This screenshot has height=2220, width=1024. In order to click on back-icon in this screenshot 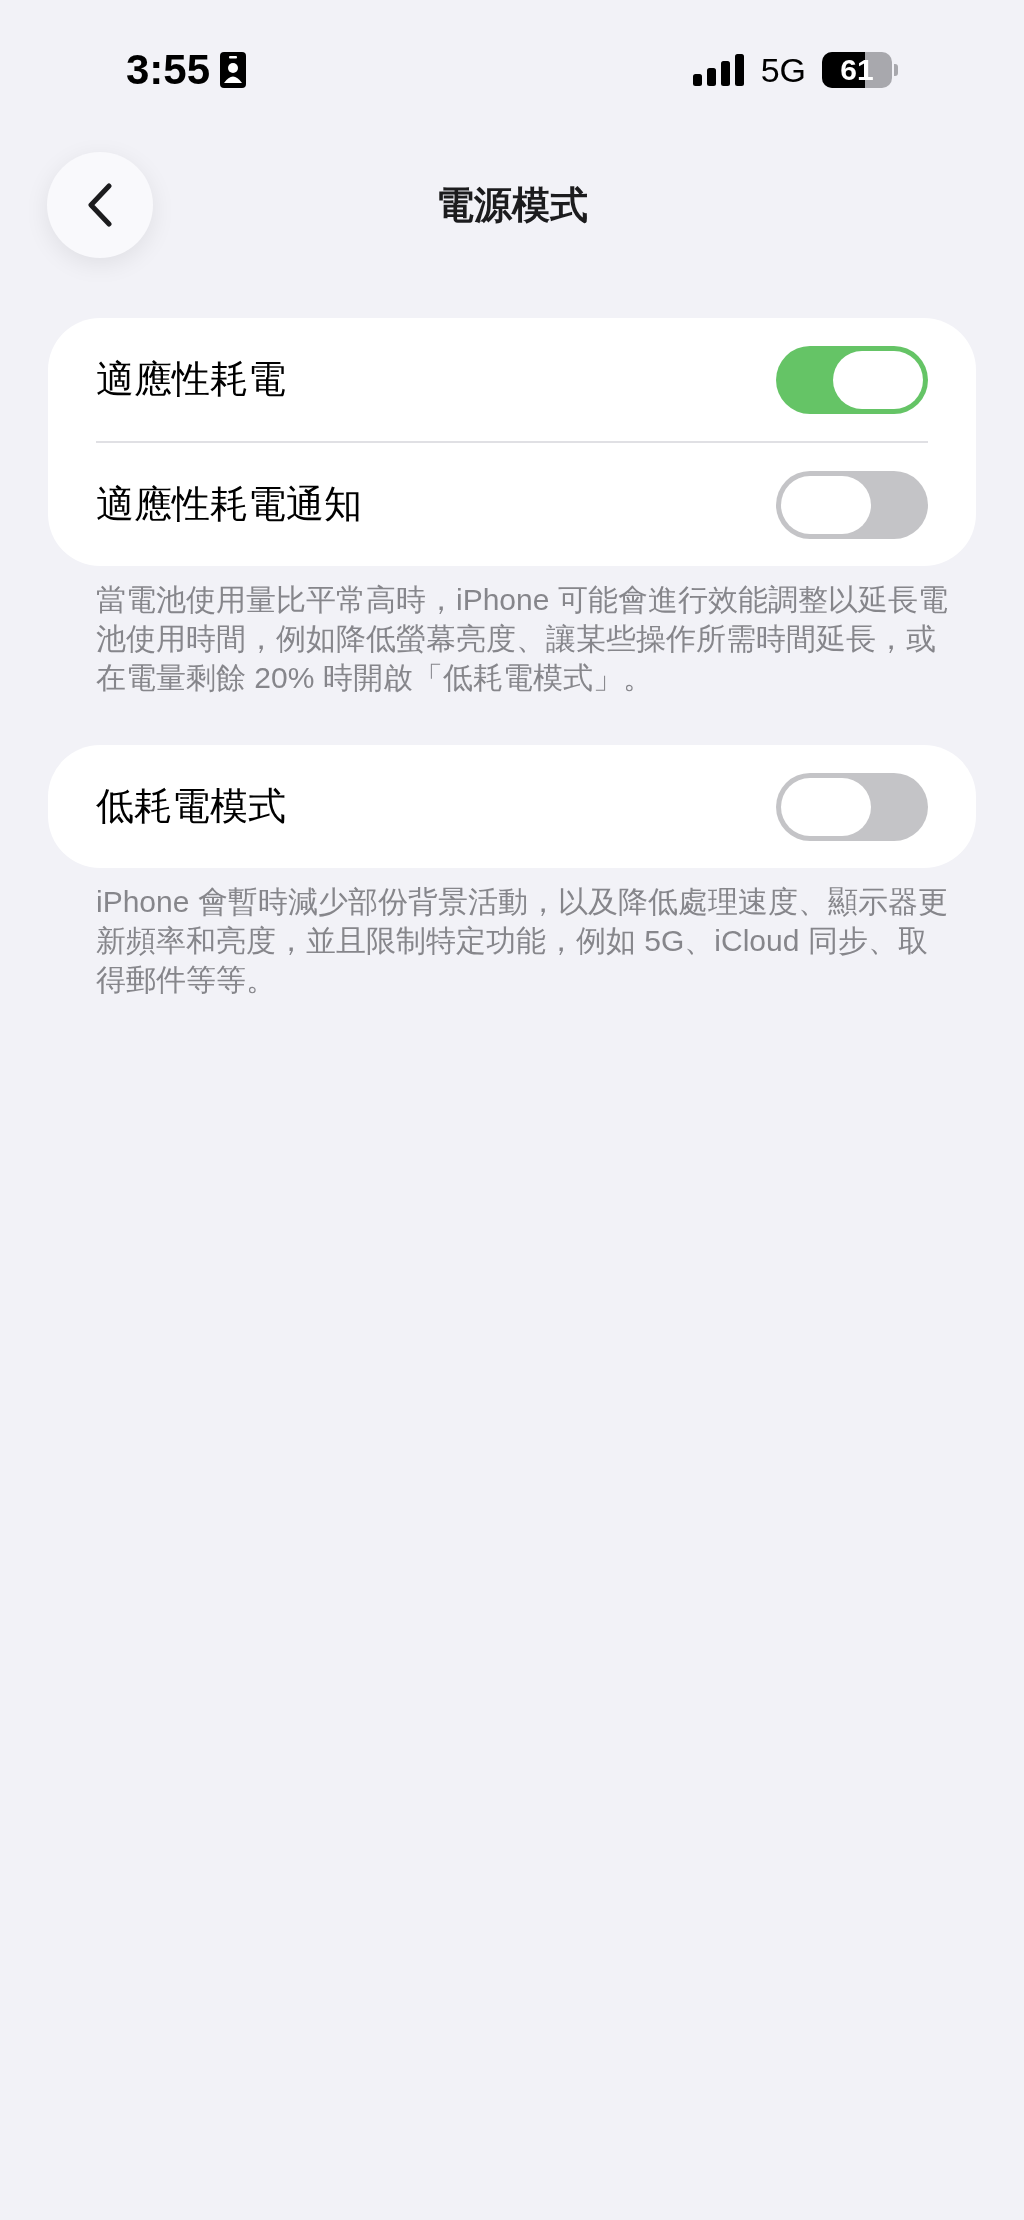, I will do `click(100, 205)`.